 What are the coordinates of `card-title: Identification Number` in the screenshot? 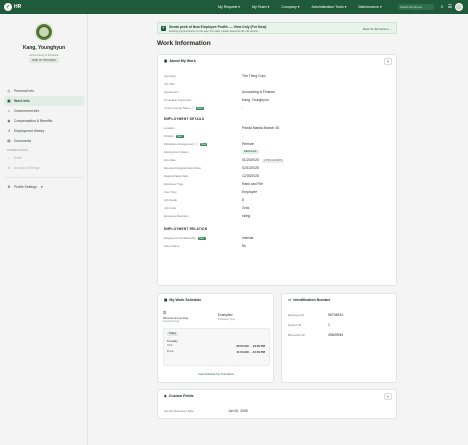 It's located at (312, 300).